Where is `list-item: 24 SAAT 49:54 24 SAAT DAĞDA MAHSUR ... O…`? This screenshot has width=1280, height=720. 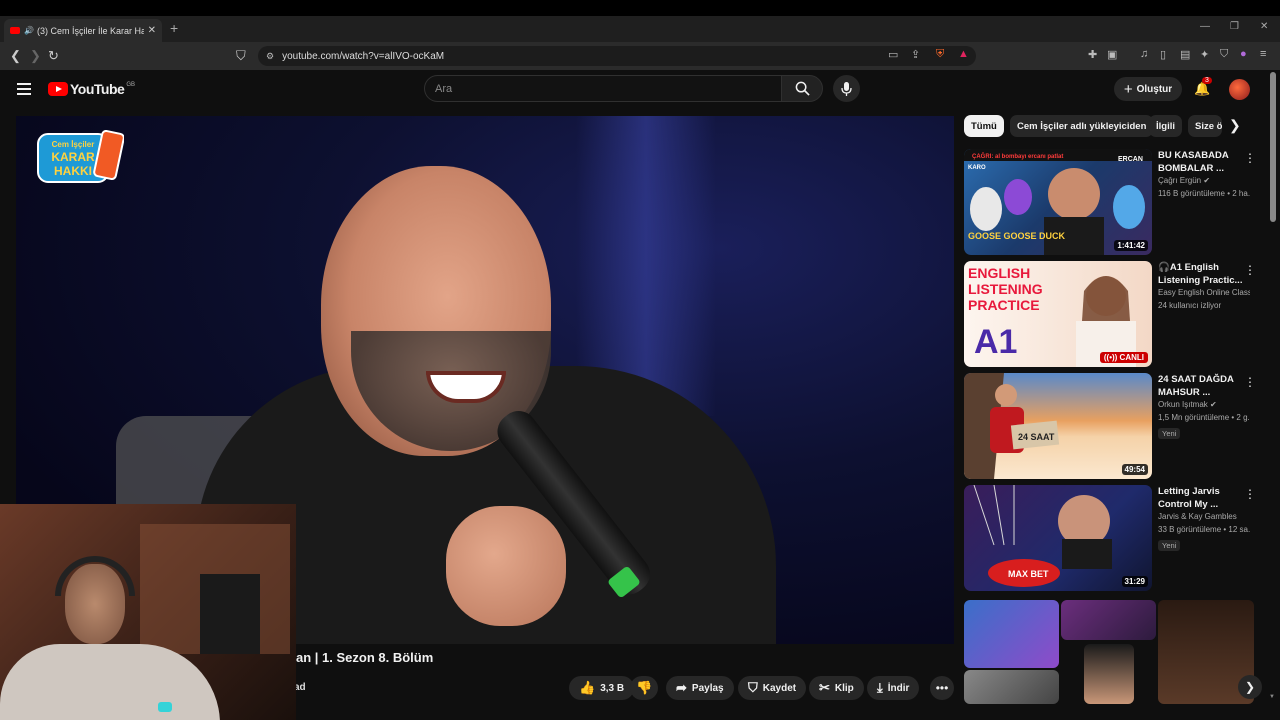 list-item: 24 SAAT 49:54 24 SAAT DAĞDA MAHSUR ... O… is located at coordinates (1114, 426).